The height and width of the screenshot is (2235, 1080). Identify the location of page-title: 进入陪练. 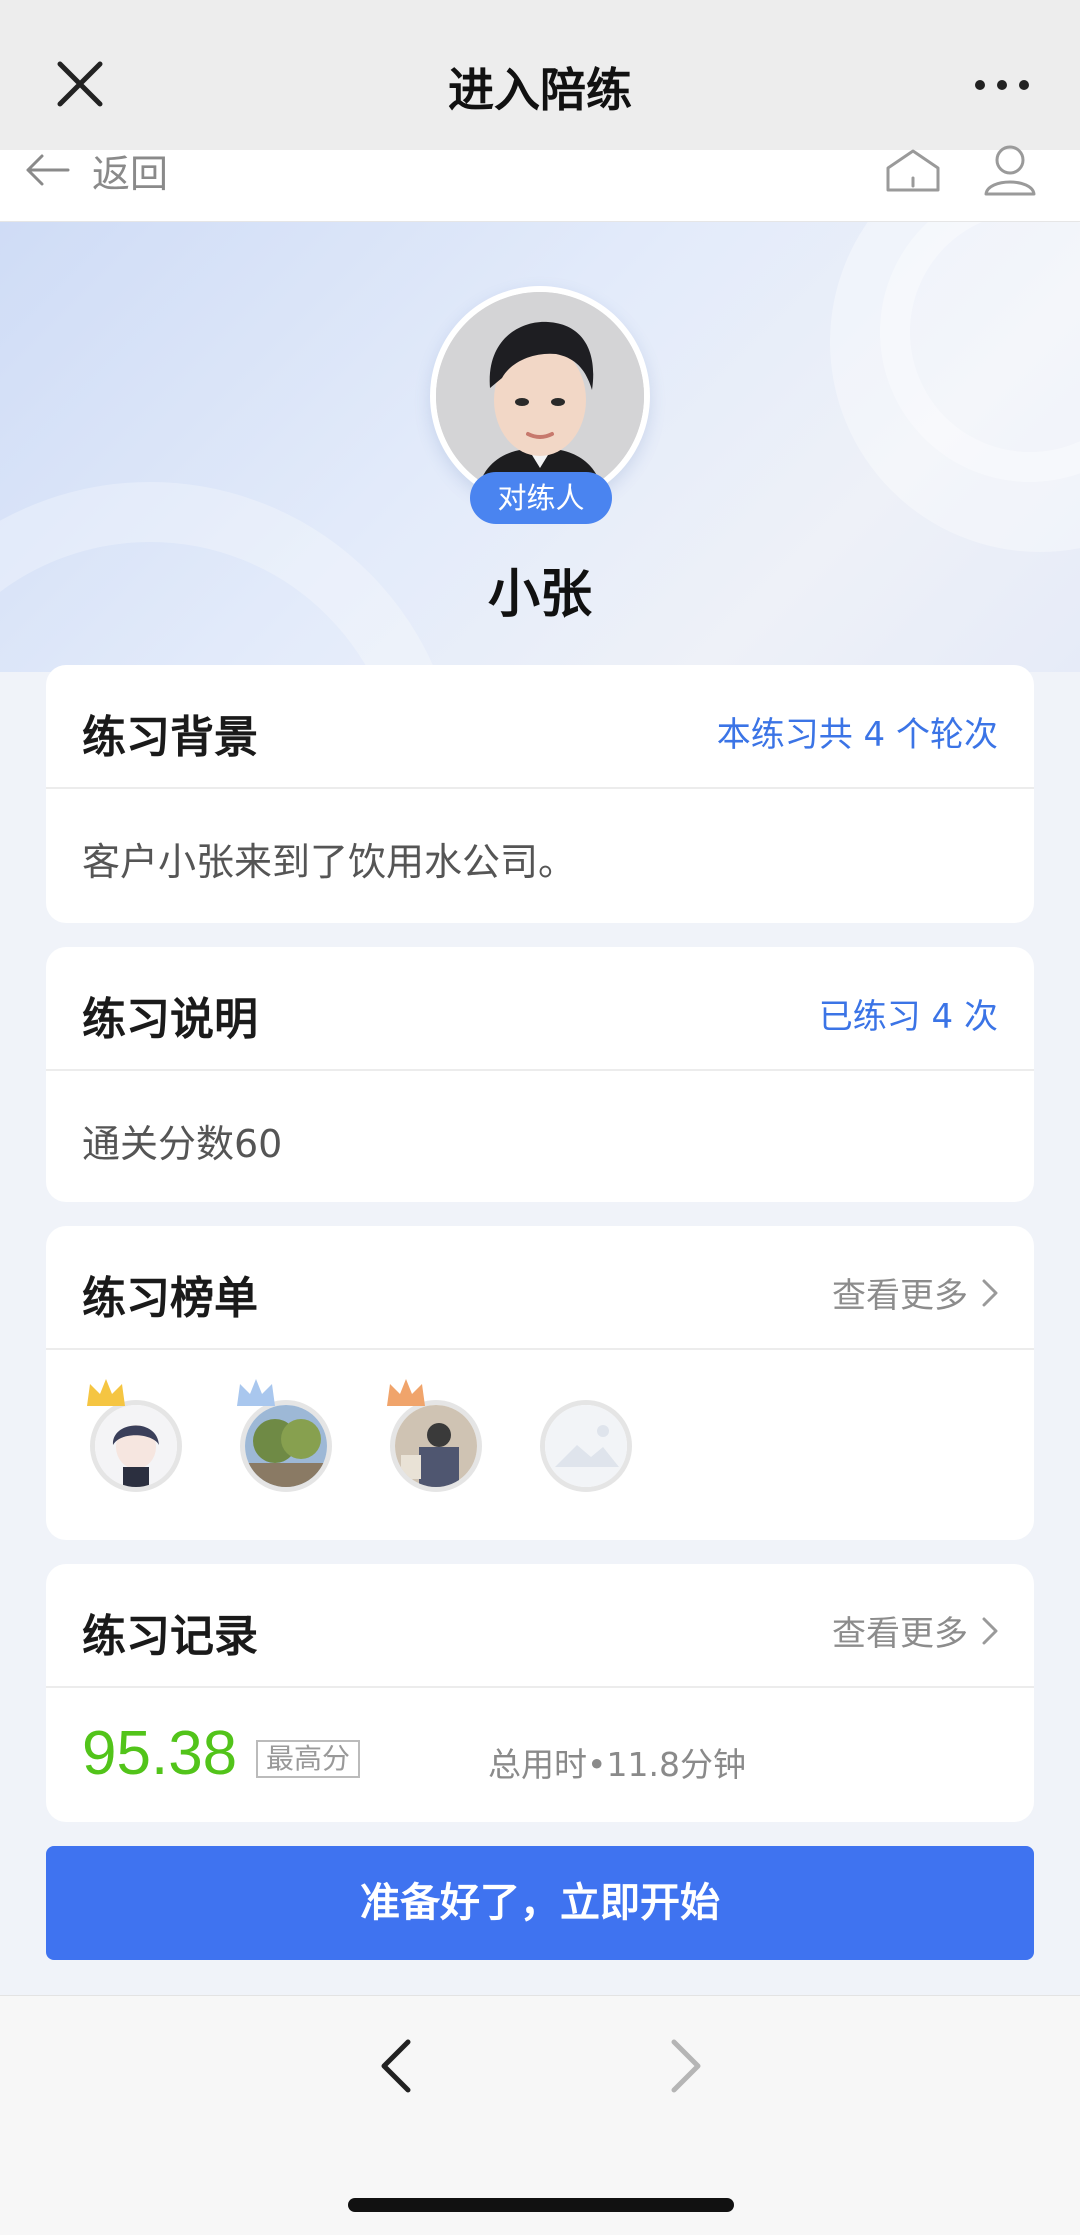
(540, 90).